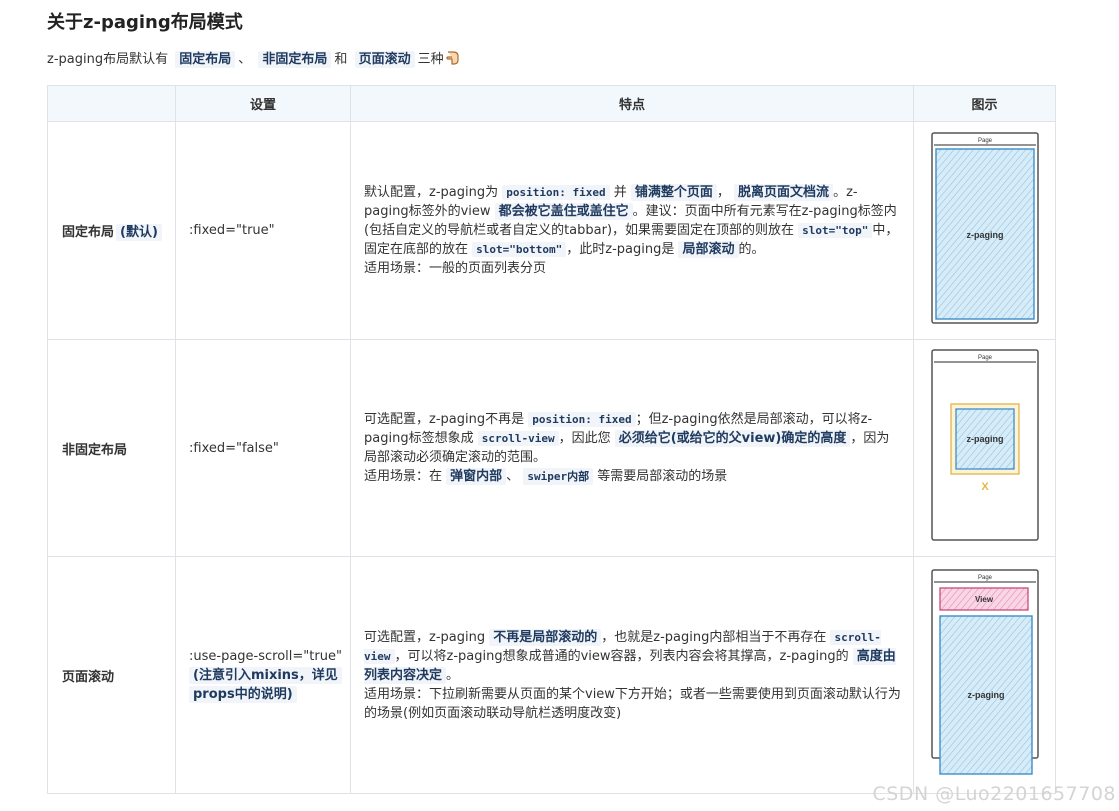 Image resolution: width=1119 pixels, height=811 pixels. What do you see at coordinates (519, 249) in the screenshot?
I see `code-slot-bottom: slot="bottom"` at bounding box center [519, 249].